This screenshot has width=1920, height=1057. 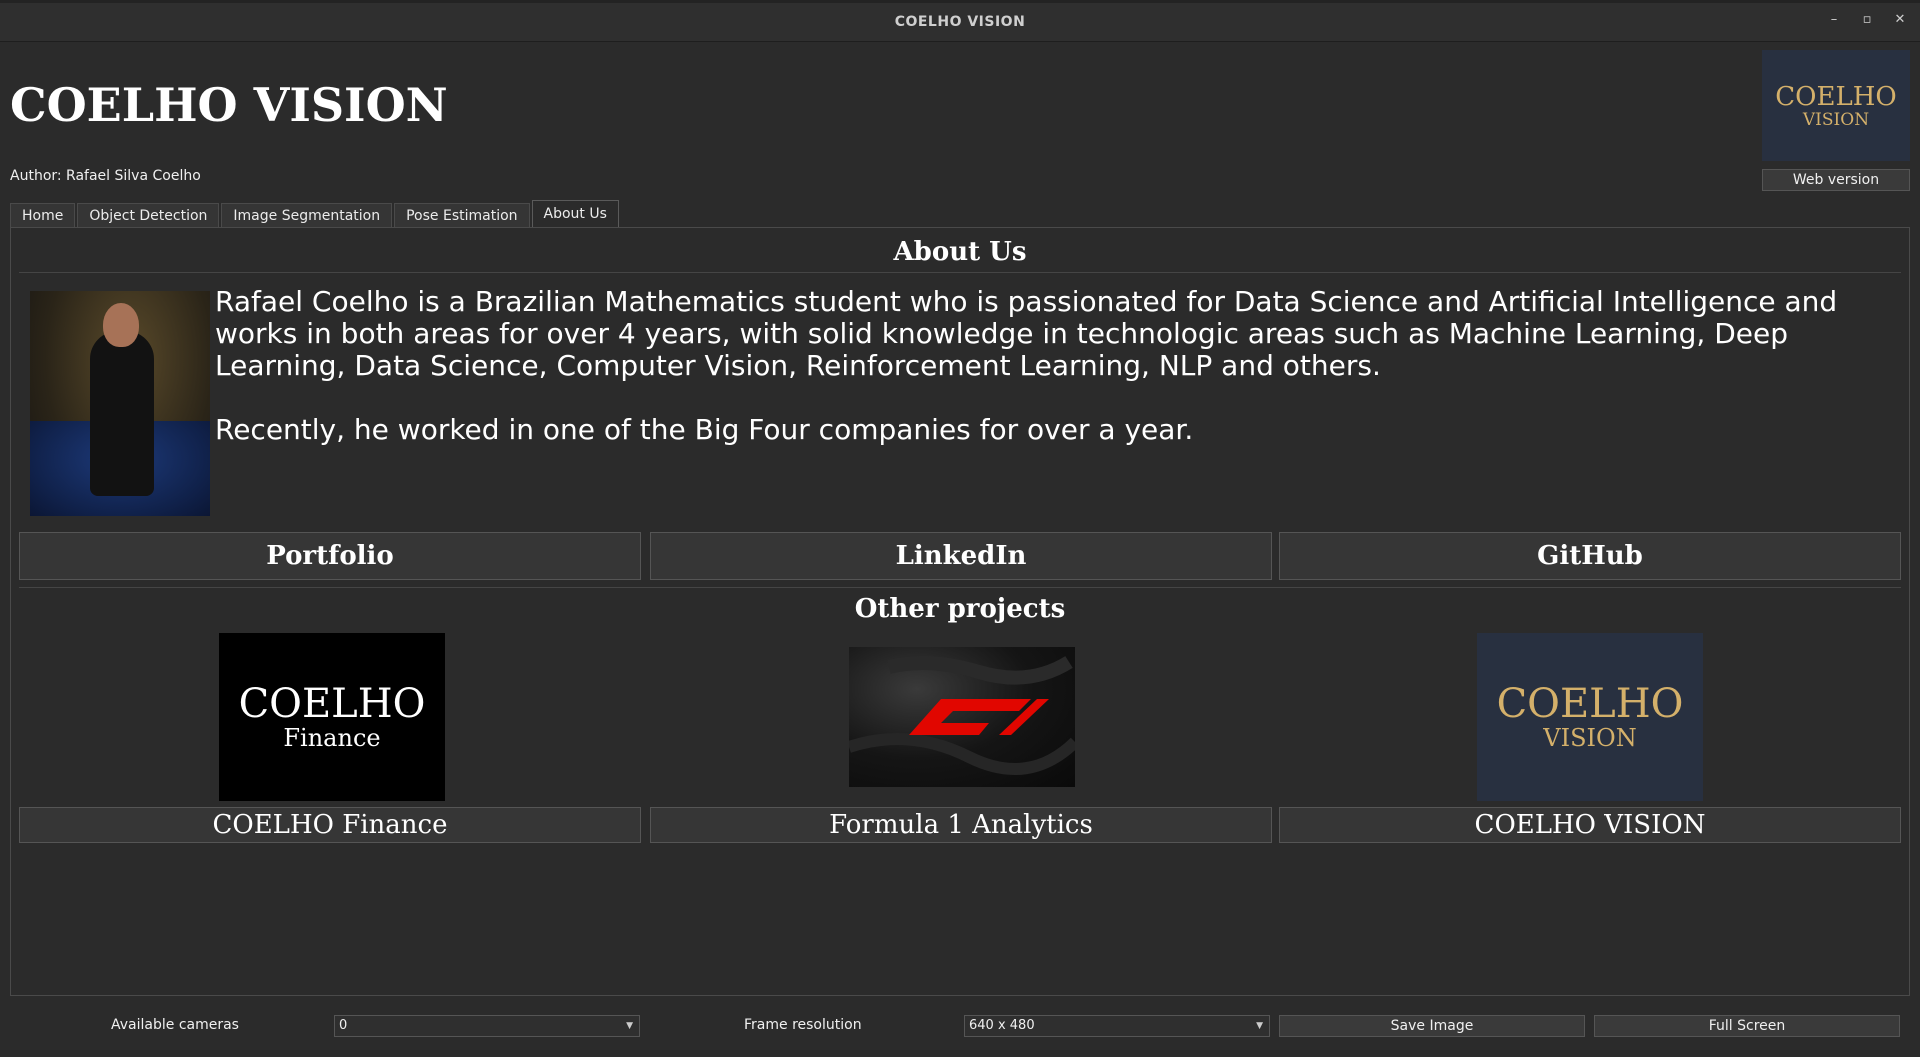 I want to click on formula1-logo, so click(x=962, y=717).